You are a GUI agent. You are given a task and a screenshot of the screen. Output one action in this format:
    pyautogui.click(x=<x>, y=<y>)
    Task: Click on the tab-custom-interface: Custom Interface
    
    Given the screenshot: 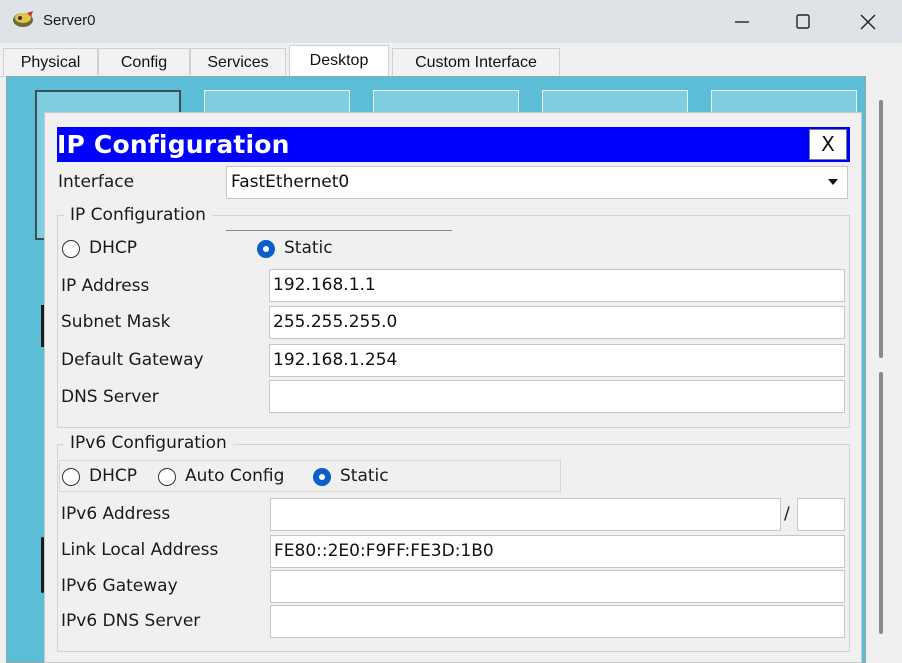 What is the action you would take?
    pyautogui.click(x=476, y=61)
    